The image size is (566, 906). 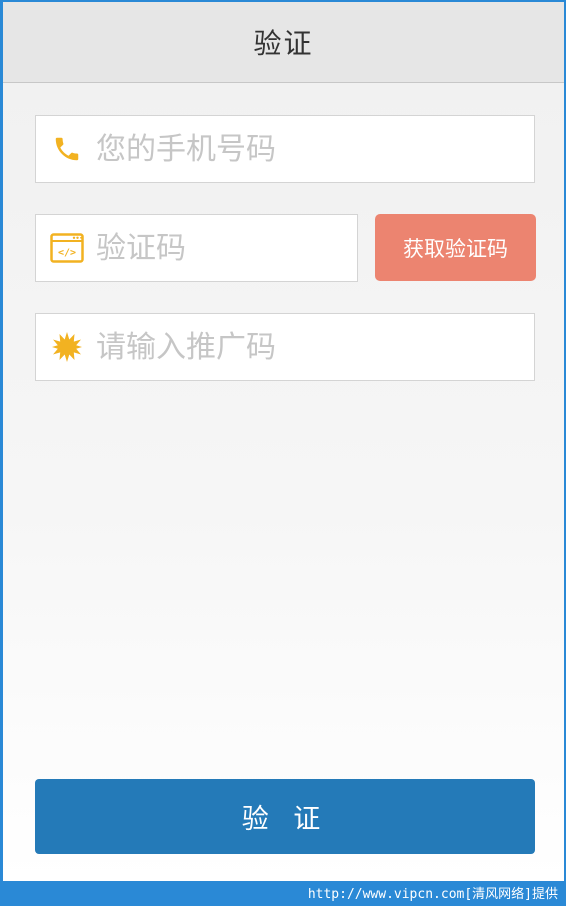 I want to click on watermark-text: http://www.vipcn.com[清风网络]提供, so click(x=432, y=894).